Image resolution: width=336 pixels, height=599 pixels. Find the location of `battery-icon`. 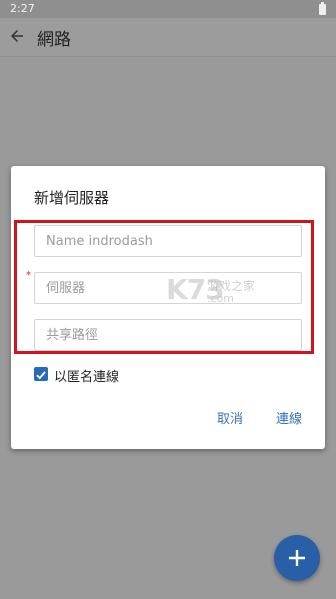

battery-icon is located at coordinates (322, 8).